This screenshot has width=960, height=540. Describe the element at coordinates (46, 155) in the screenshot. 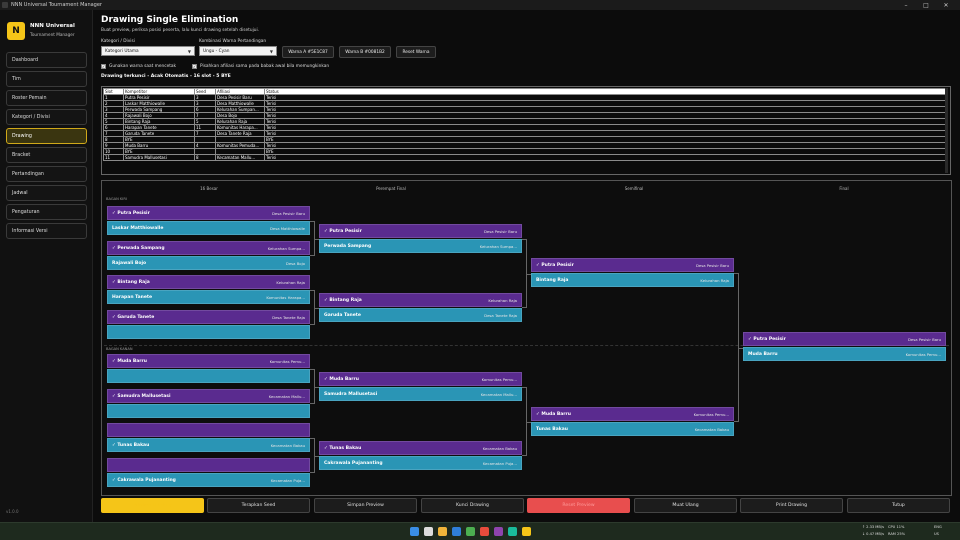

I see `nav-item-bracket: Bracket` at that location.